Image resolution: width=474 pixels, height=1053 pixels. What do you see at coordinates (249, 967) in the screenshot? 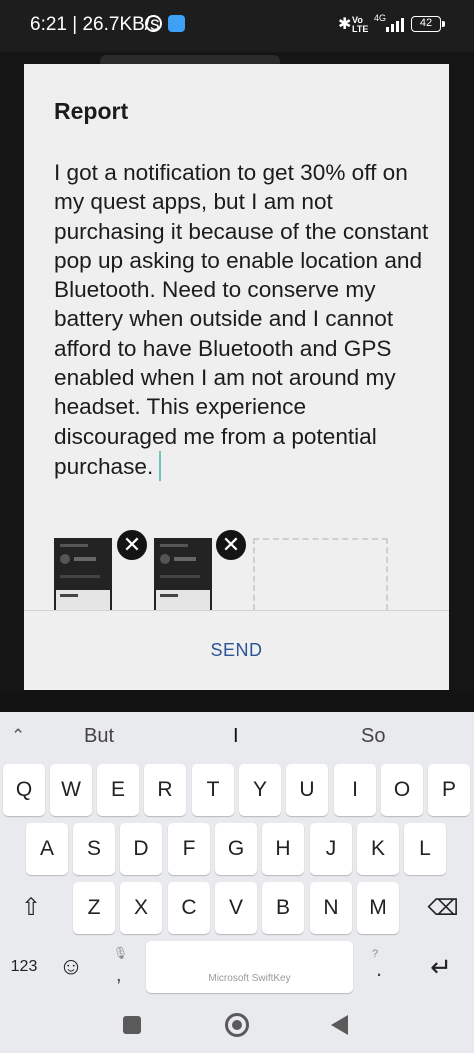
I see `space-bar: Microsoft SwiftKey` at bounding box center [249, 967].